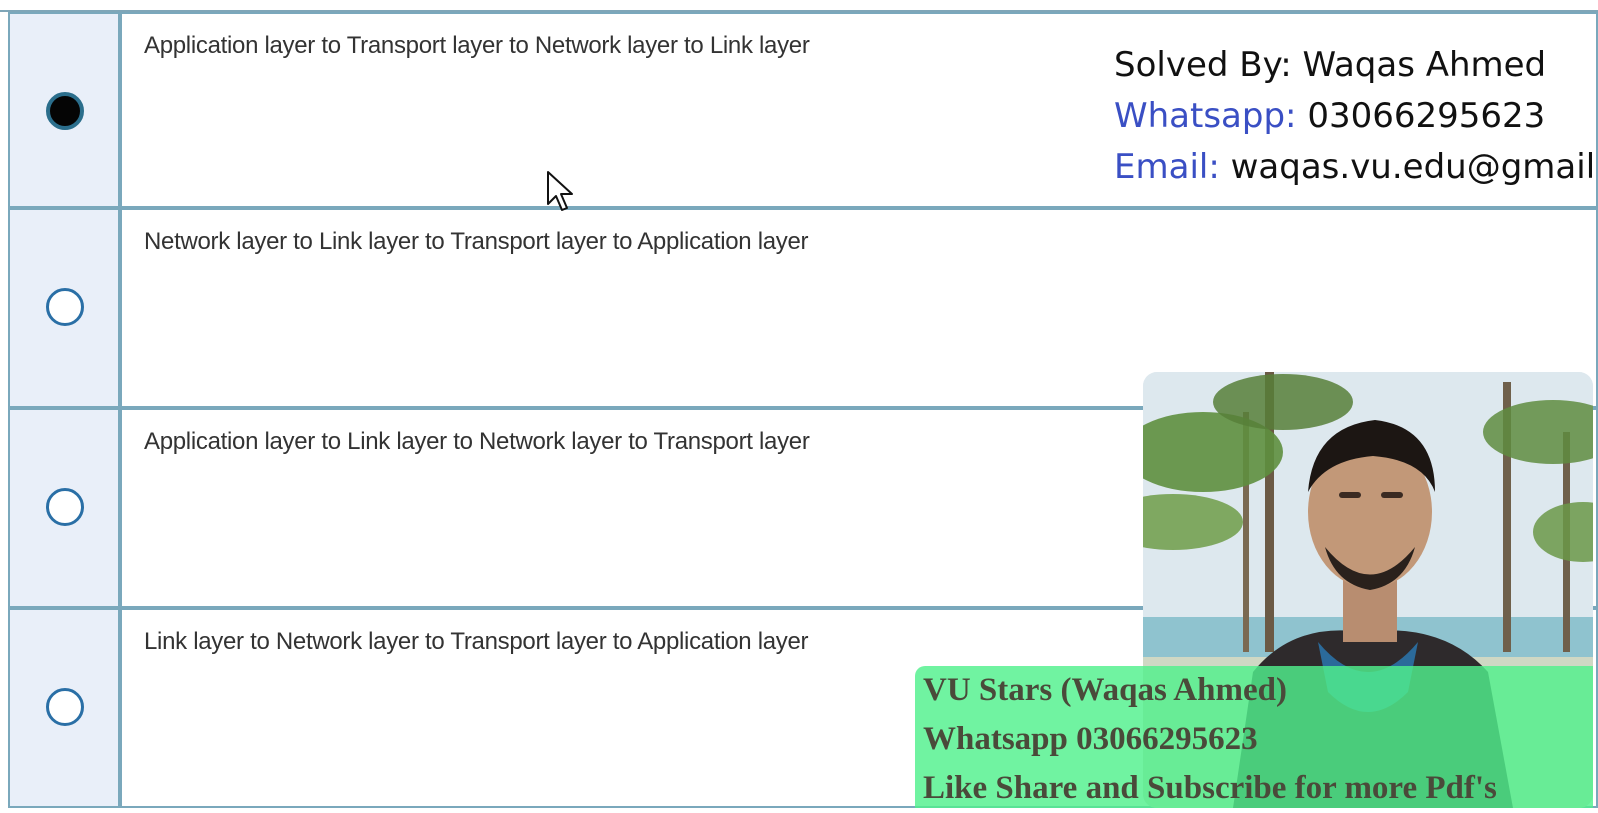 This screenshot has height=813, width=1598. Describe the element at coordinates (799, 6) in the screenshot. I see `previous-question-edge` at that location.